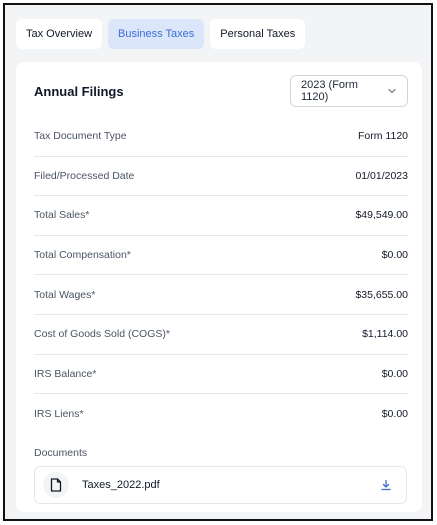 Image resolution: width=437 pixels, height=525 pixels. What do you see at coordinates (221, 137) in the screenshot?
I see `detail-row-tax-document-type: Tax Document Type Form 1120` at bounding box center [221, 137].